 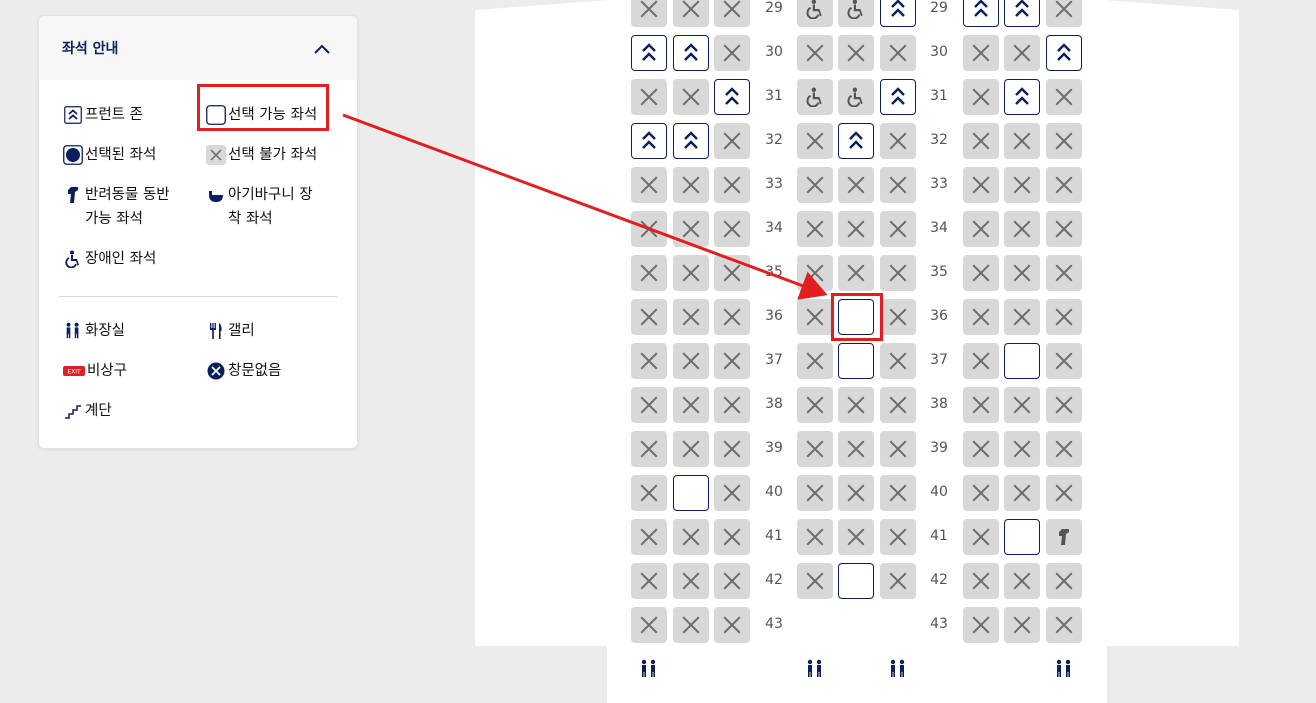 I want to click on legend-header: 좌석 안내, so click(x=198, y=48).